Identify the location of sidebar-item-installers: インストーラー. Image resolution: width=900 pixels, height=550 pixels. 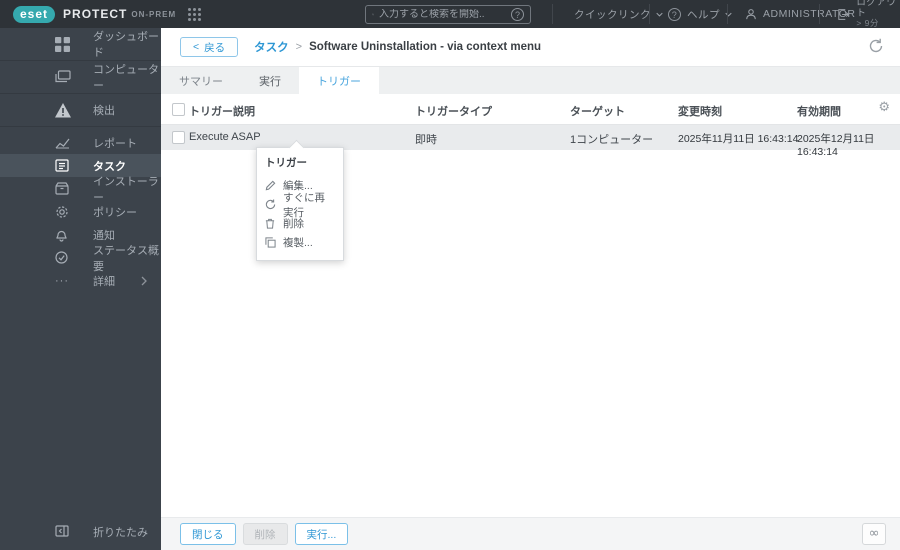
(80, 190).